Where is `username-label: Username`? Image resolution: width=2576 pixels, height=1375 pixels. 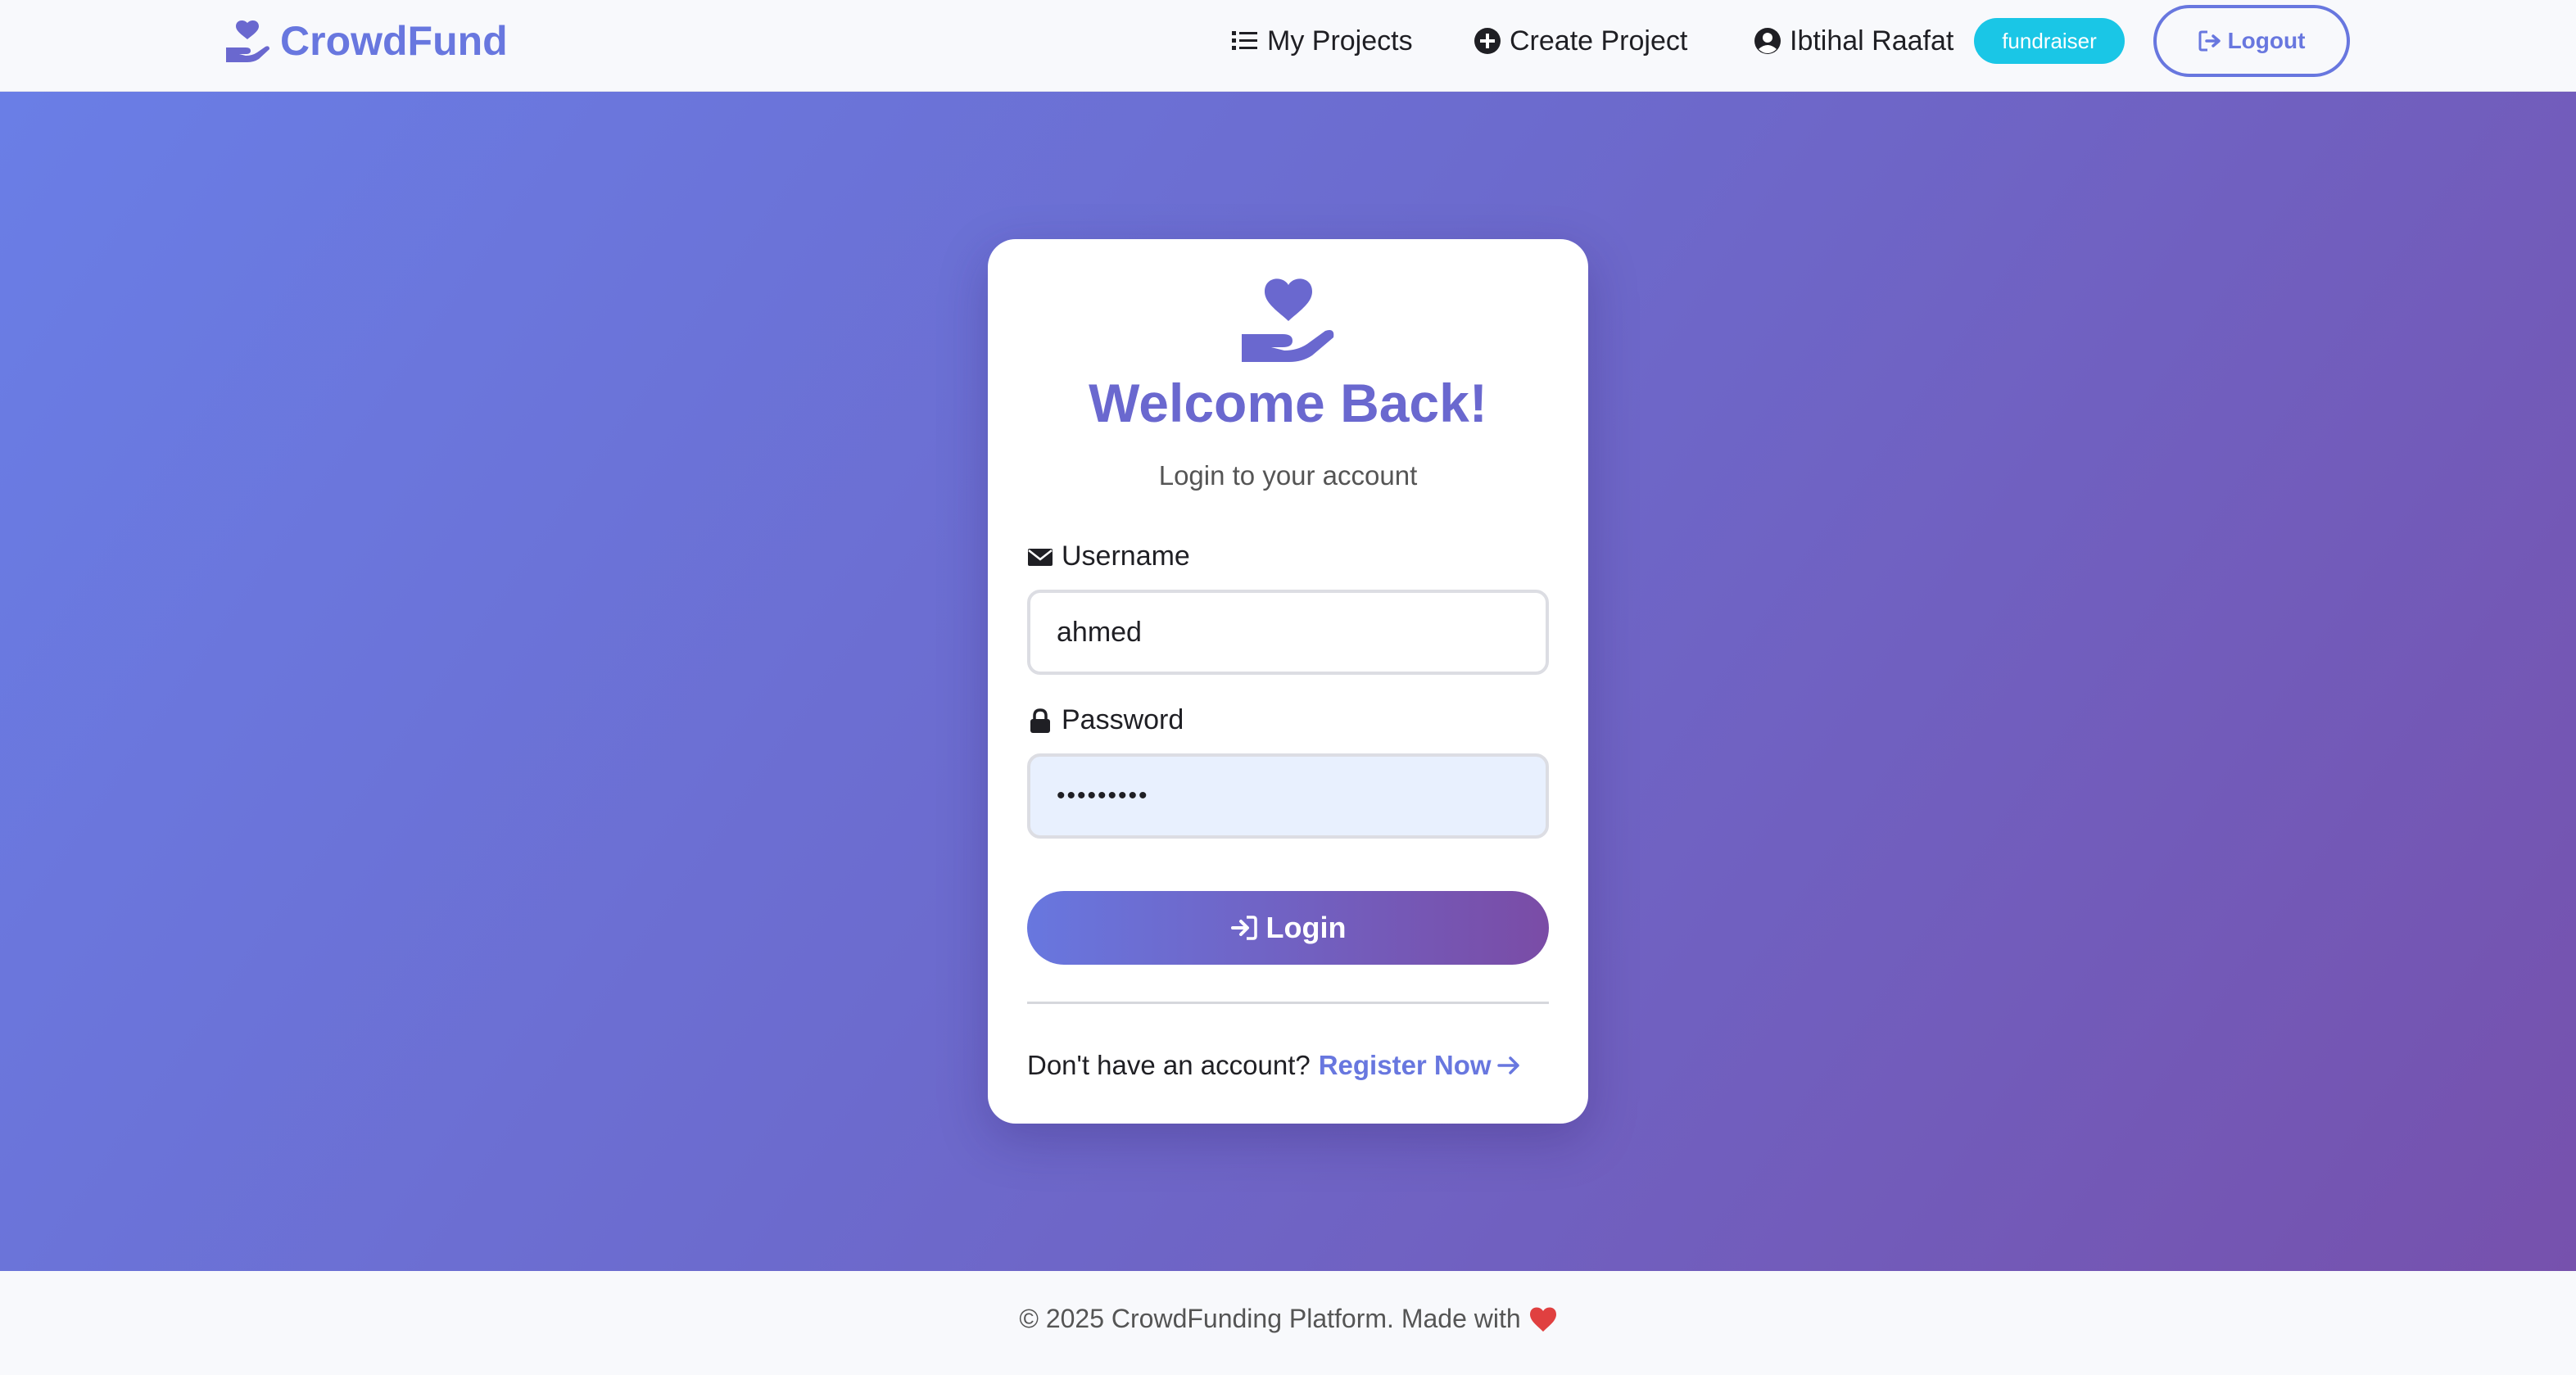 username-label: Username is located at coordinates (1108, 556).